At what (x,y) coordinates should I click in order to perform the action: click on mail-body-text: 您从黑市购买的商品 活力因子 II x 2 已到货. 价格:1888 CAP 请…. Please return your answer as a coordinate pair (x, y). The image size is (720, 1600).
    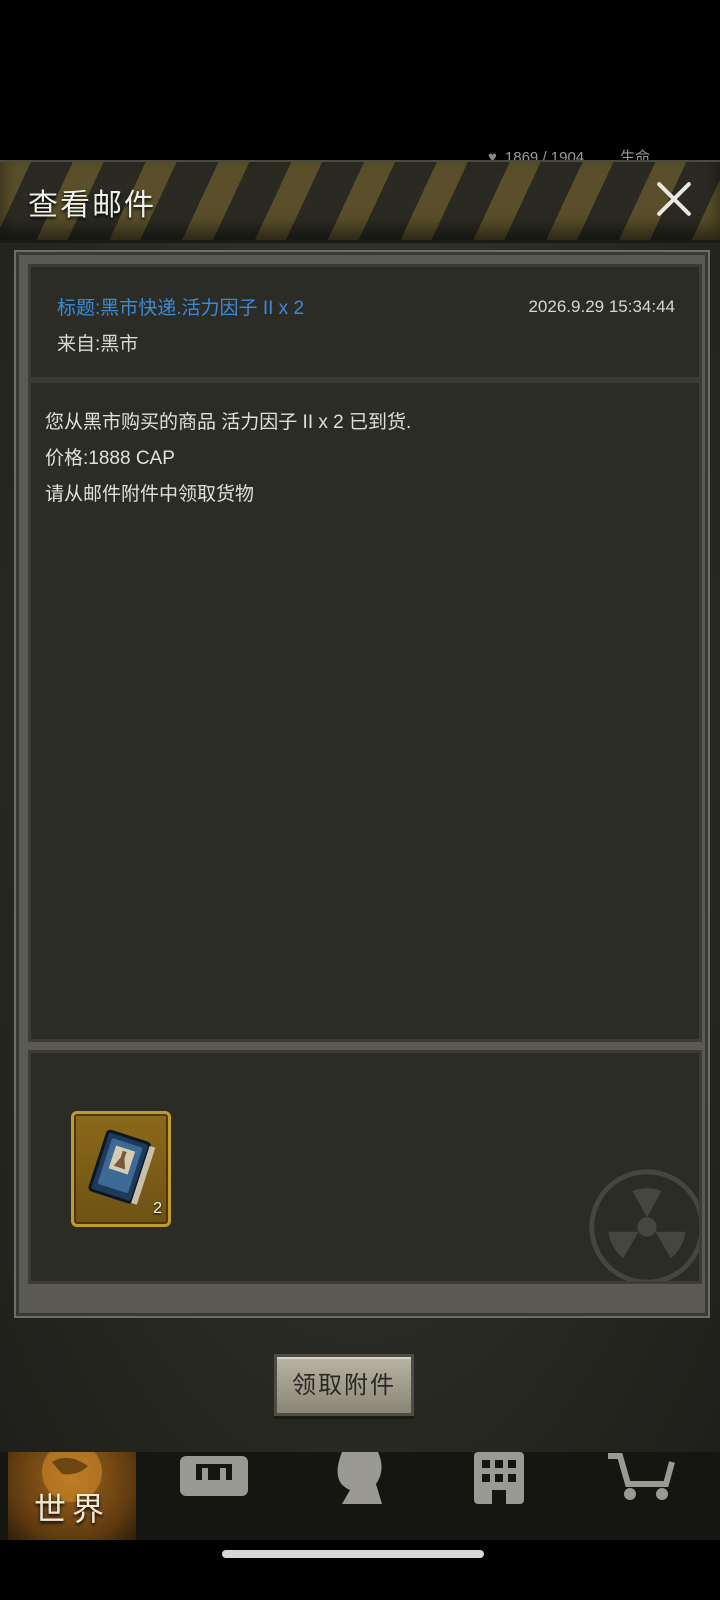
    Looking at the image, I should click on (228, 459).